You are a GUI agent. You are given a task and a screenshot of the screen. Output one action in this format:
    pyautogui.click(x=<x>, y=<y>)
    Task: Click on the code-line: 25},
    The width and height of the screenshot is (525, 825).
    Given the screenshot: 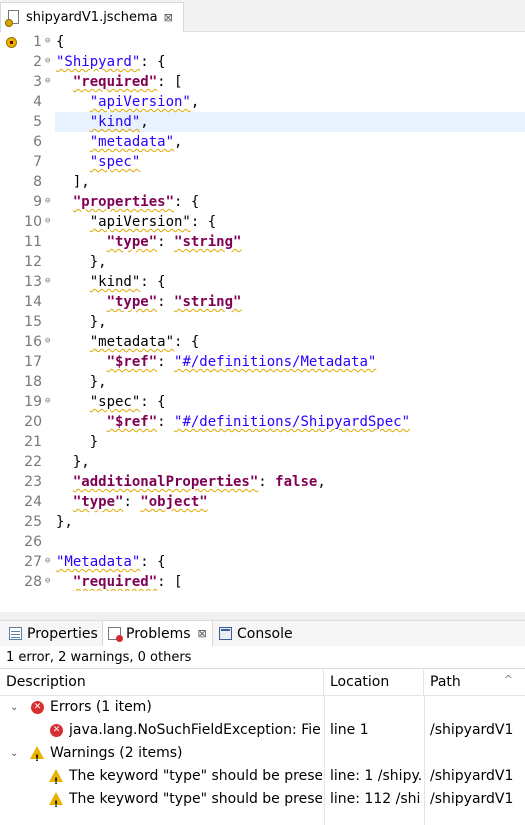 What is the action you would take?
    pyautogui.click(x=262, y=522)
    